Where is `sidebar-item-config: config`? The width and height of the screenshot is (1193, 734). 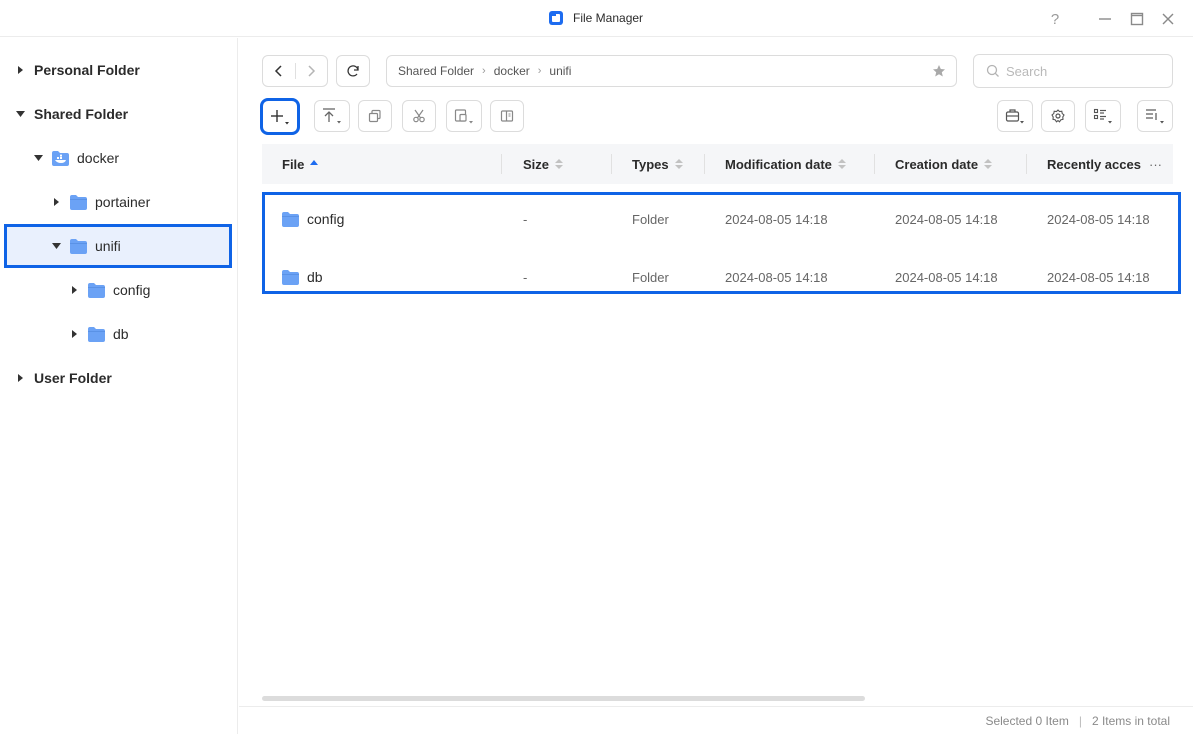 sidebar-item-config: config is located at coordinates (119, 290).